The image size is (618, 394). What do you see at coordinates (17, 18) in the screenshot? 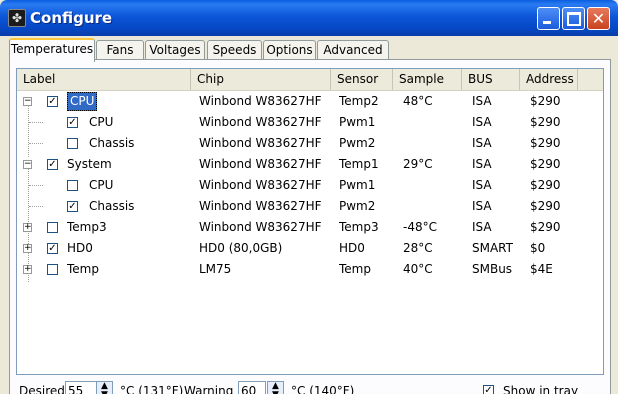
I see `fan-icon: ✤` at bounding box center [17, 18].